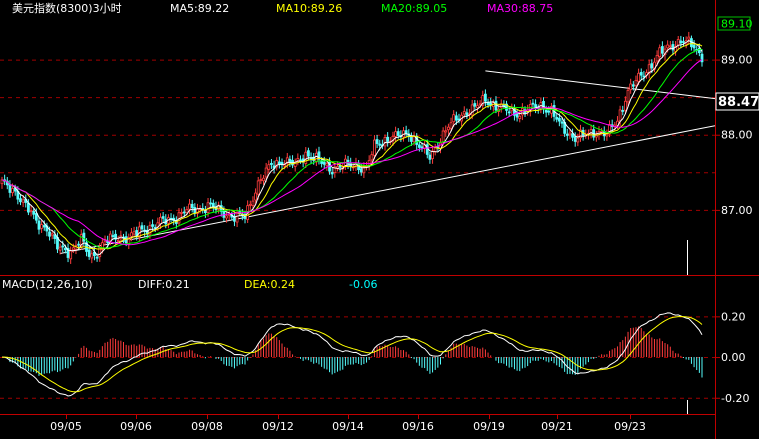 The width and height of the screenshot is (759, 439). I want to click on ma5-label: MA5:89.22, so click(199, 8).